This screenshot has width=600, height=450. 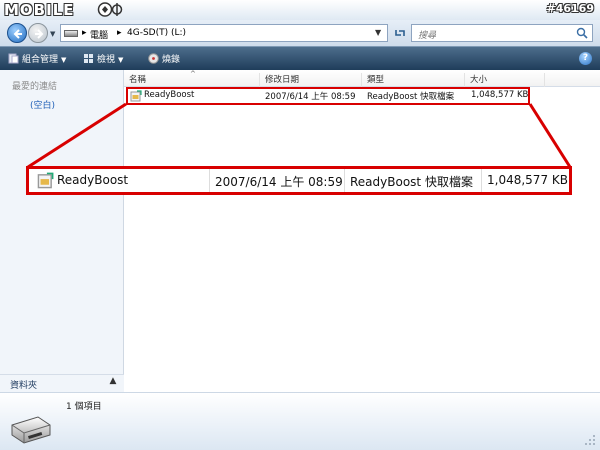 What do you see at coordinates (40, 60) in the screenshot?
I see `organize-label: 組合管理` at bounding box center [40, 60].